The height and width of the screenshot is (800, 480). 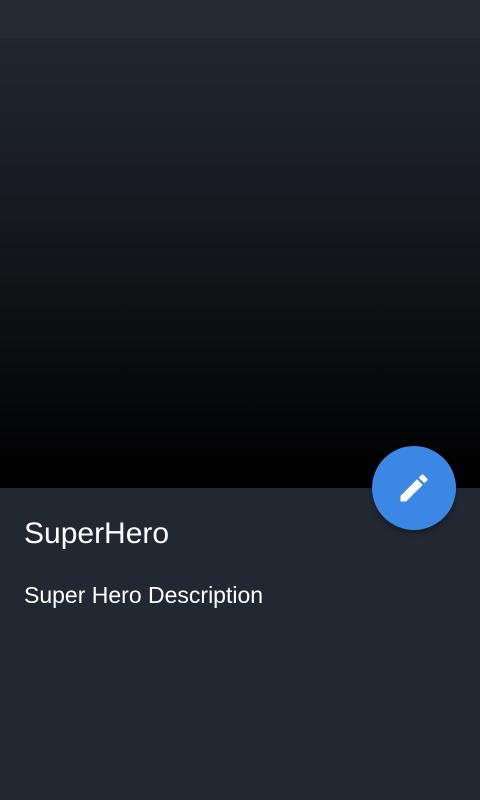 I want to click on edit-button, so click(x=414, y=488).